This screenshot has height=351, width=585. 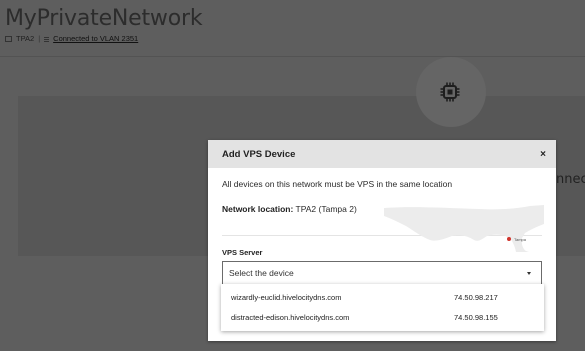 What do you see at coordinates (286, 297) in the screenshot?
I see `option-hostname: wizardly-euclid.hivelocitydns.com` at bounding box center [286, 297].